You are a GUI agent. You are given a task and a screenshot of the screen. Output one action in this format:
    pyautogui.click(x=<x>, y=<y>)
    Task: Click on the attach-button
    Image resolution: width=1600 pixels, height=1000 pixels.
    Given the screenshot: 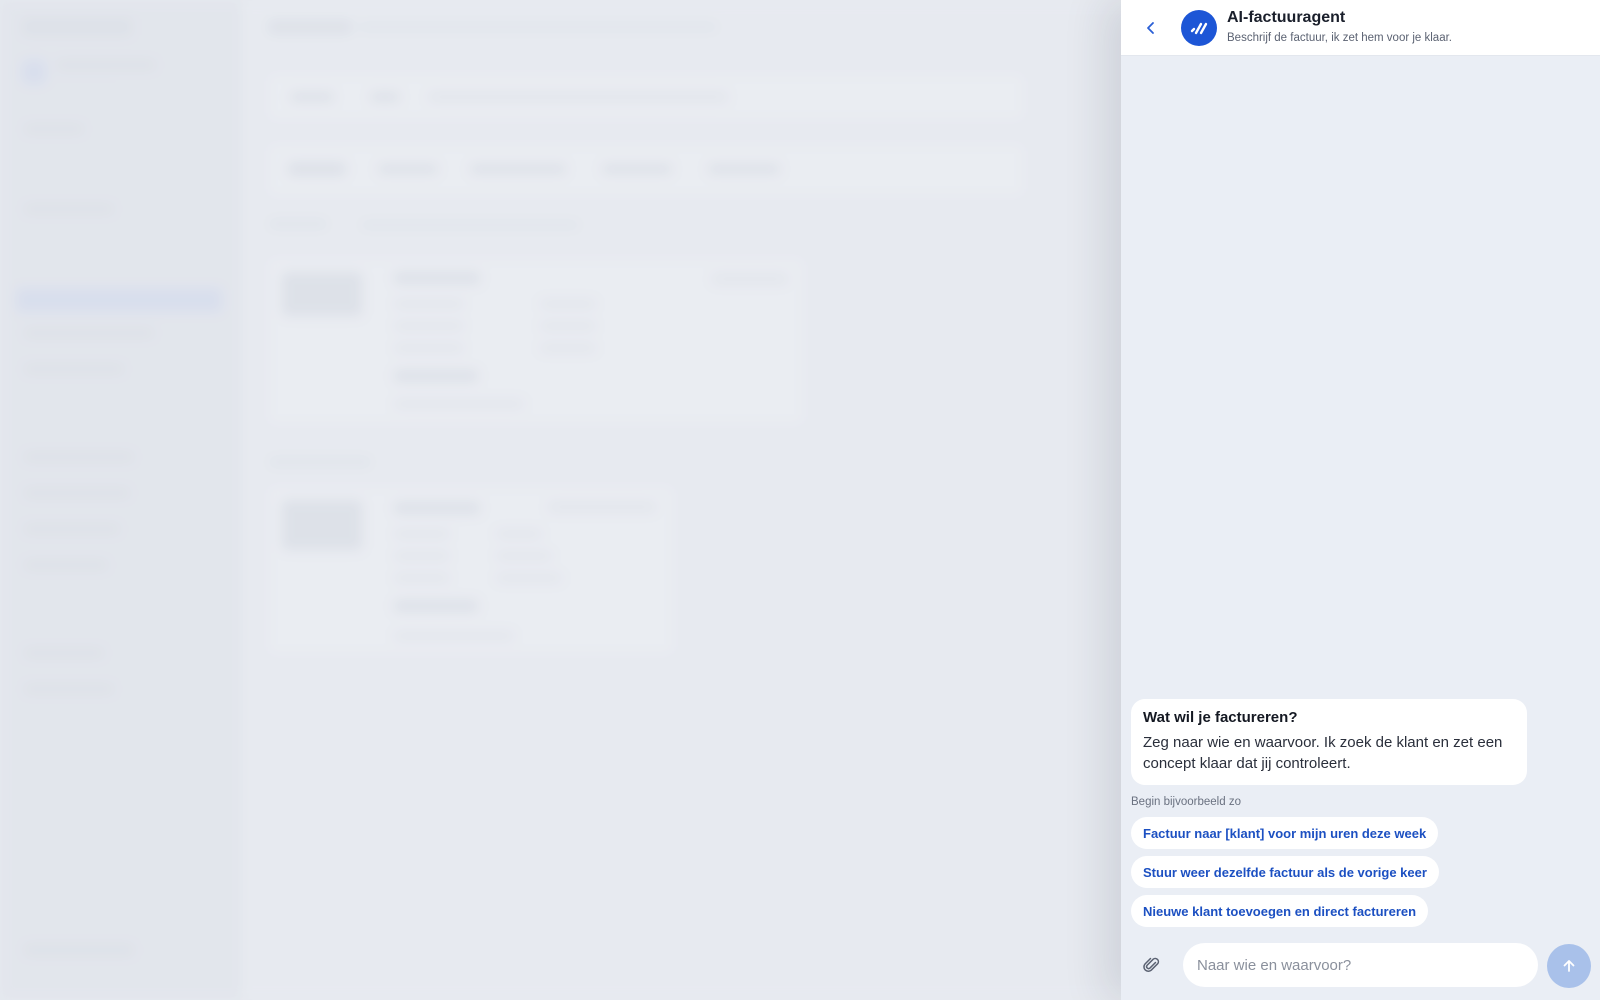 What is the action you would take?
    pyautogui.click(x=1152, y=965)
    